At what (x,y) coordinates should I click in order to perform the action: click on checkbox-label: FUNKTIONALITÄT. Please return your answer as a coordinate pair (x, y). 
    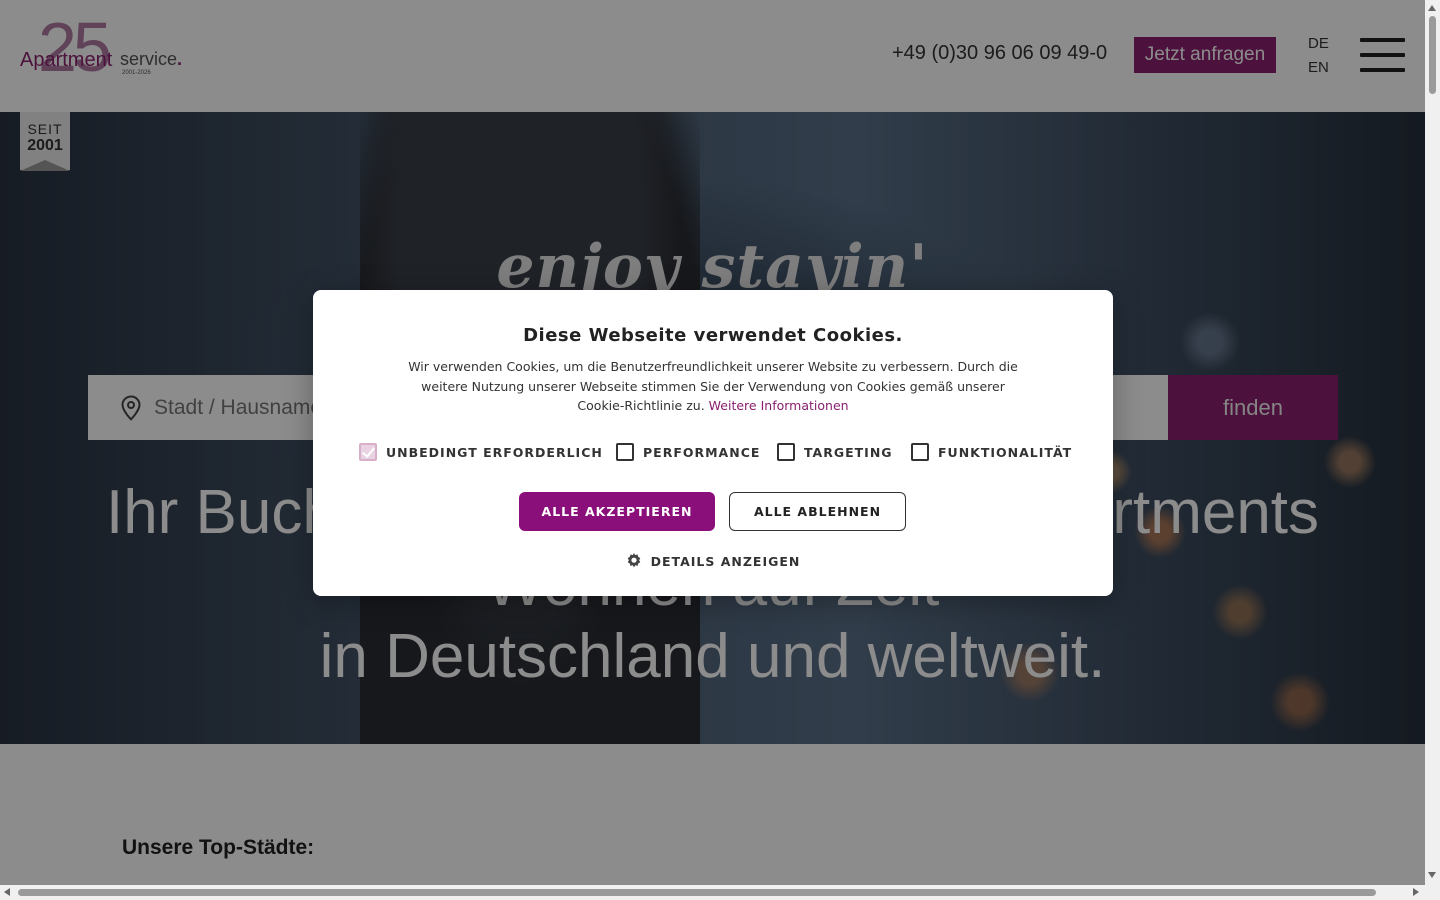
    Looking at the image, I should click on (1005, 452).